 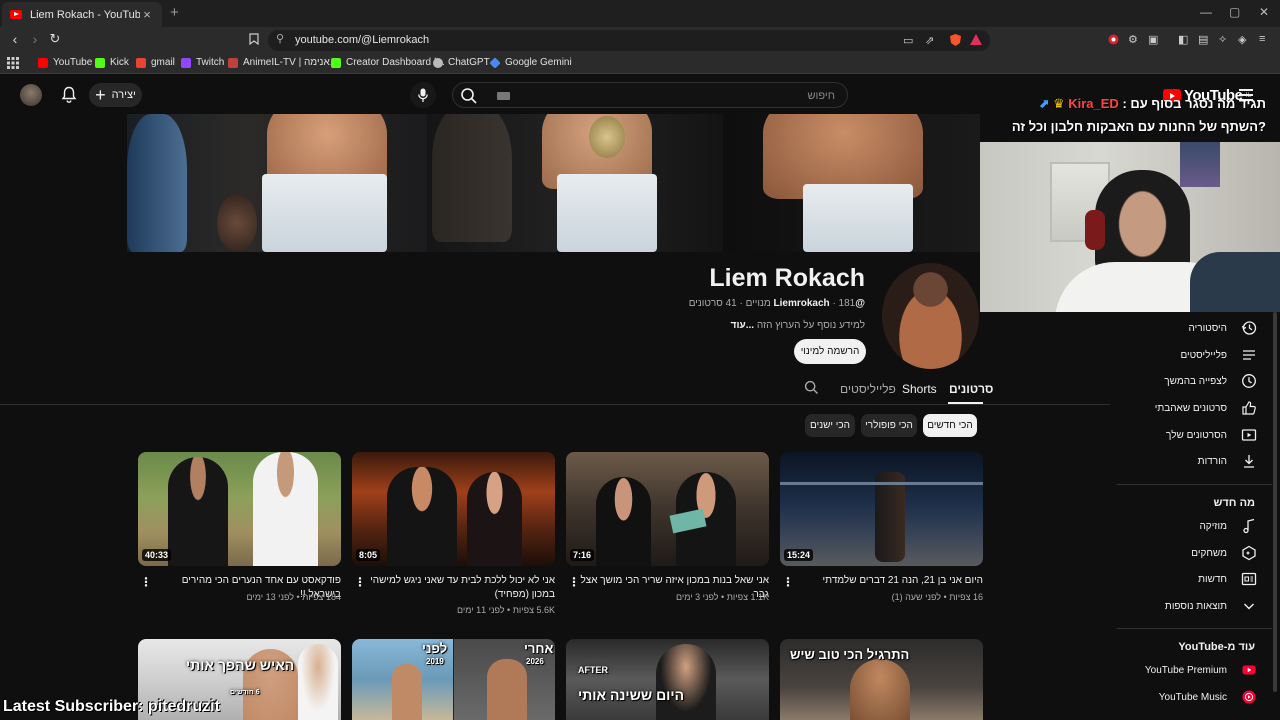 What do you see at coordinates (1203, 39) in the screenshot?
I see `wallet-icon: ▤` at bounding box center [1203, 39].